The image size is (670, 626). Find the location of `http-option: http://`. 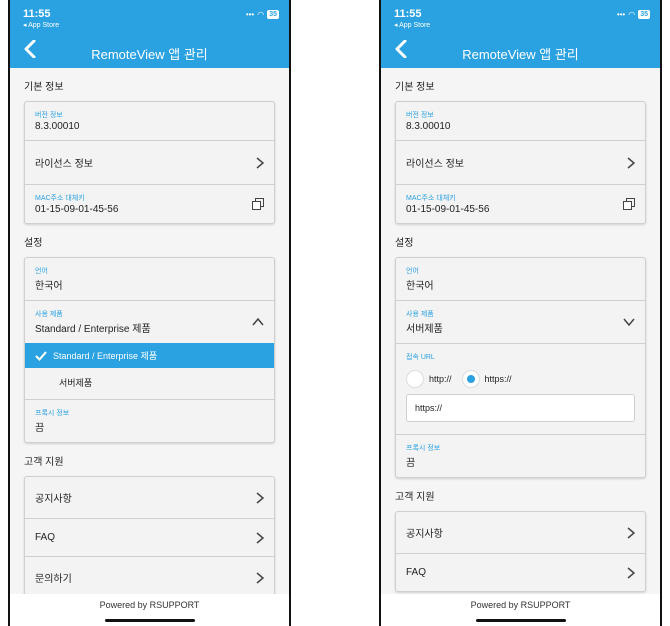

http-option: http:// is located at coordinates (429, 379).